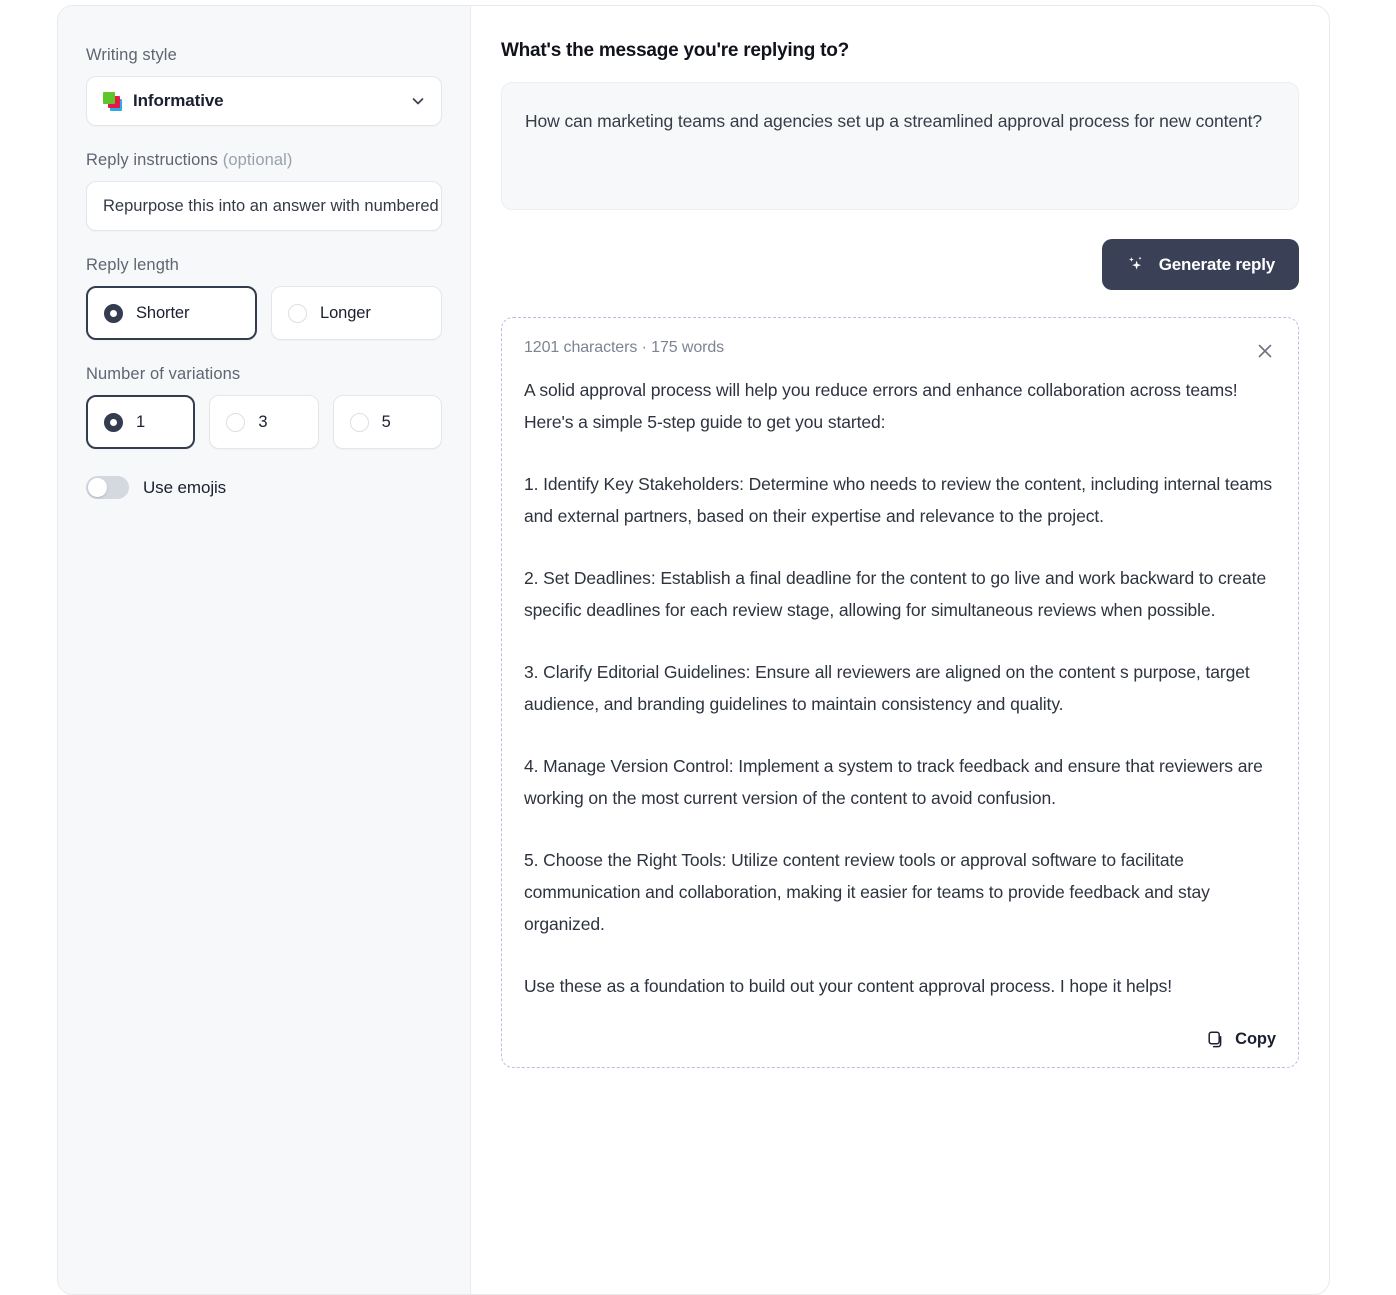 This screenshot has height=1295, width=1396. Describe the element at coordinates (900, 1039) in the screenshot. I see `copy-row: Copy` at that location.